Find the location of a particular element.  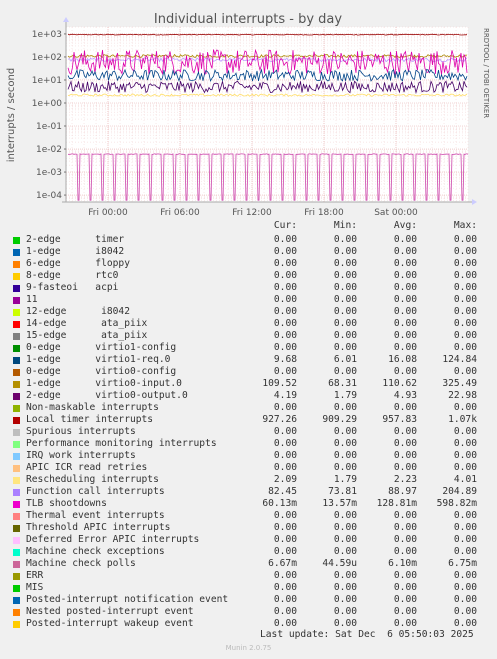

legend-row: 2-edge virtio0-output.0 4.19 1.79 4.93 22.98 is located at coordinates (248, 396).